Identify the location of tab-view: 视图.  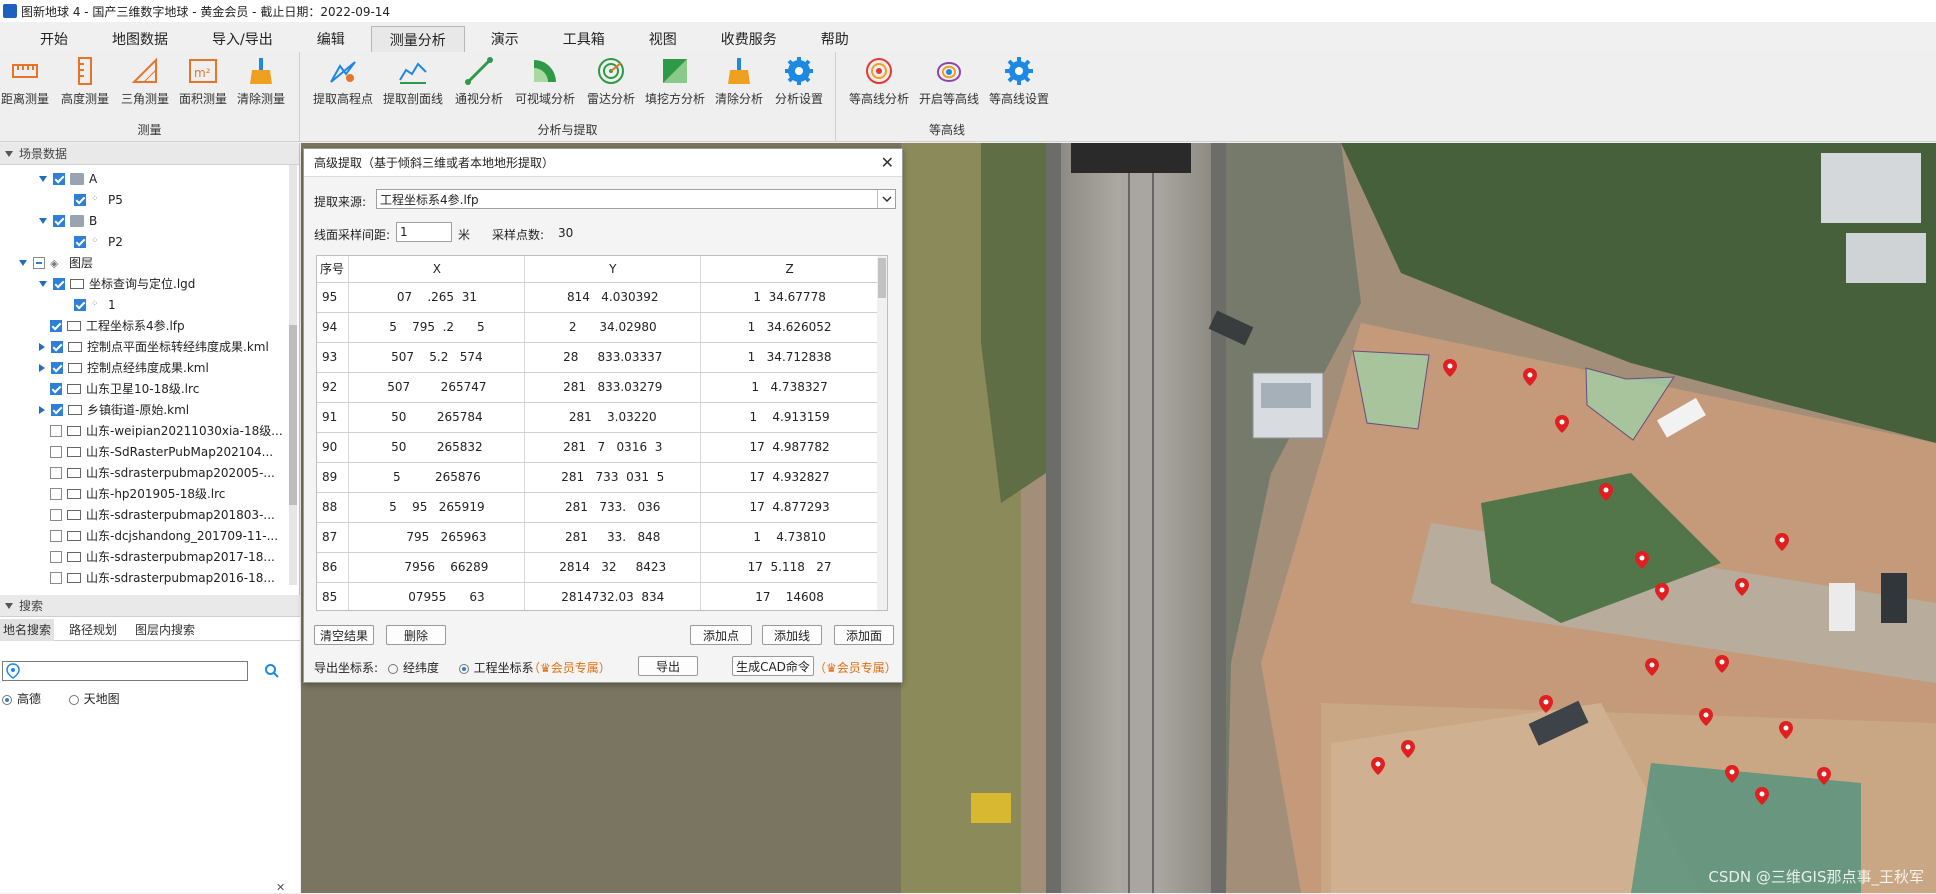
(663, 39).